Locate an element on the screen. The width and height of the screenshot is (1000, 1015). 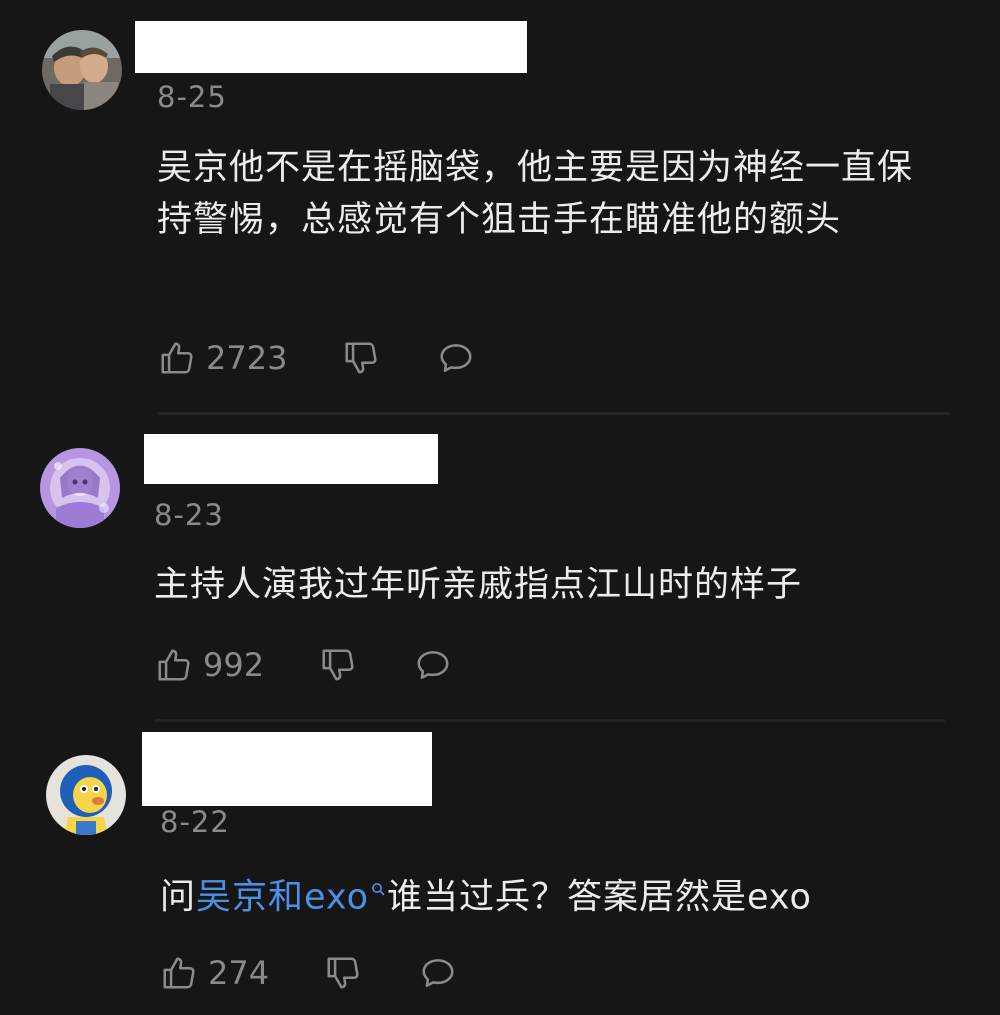
comment-actions: 274 is located at coordinates (308, 973).